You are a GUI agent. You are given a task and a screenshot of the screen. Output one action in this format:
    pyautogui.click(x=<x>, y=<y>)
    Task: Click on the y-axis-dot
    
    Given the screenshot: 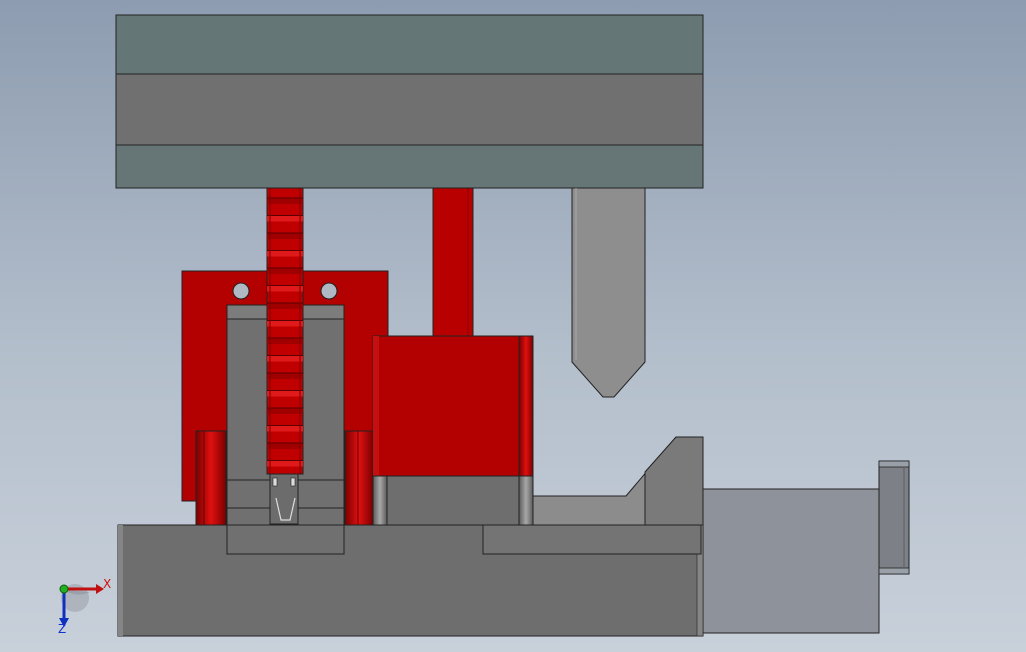 What is the action you would take?
    pyautogui.click(x=64, y=589)
    